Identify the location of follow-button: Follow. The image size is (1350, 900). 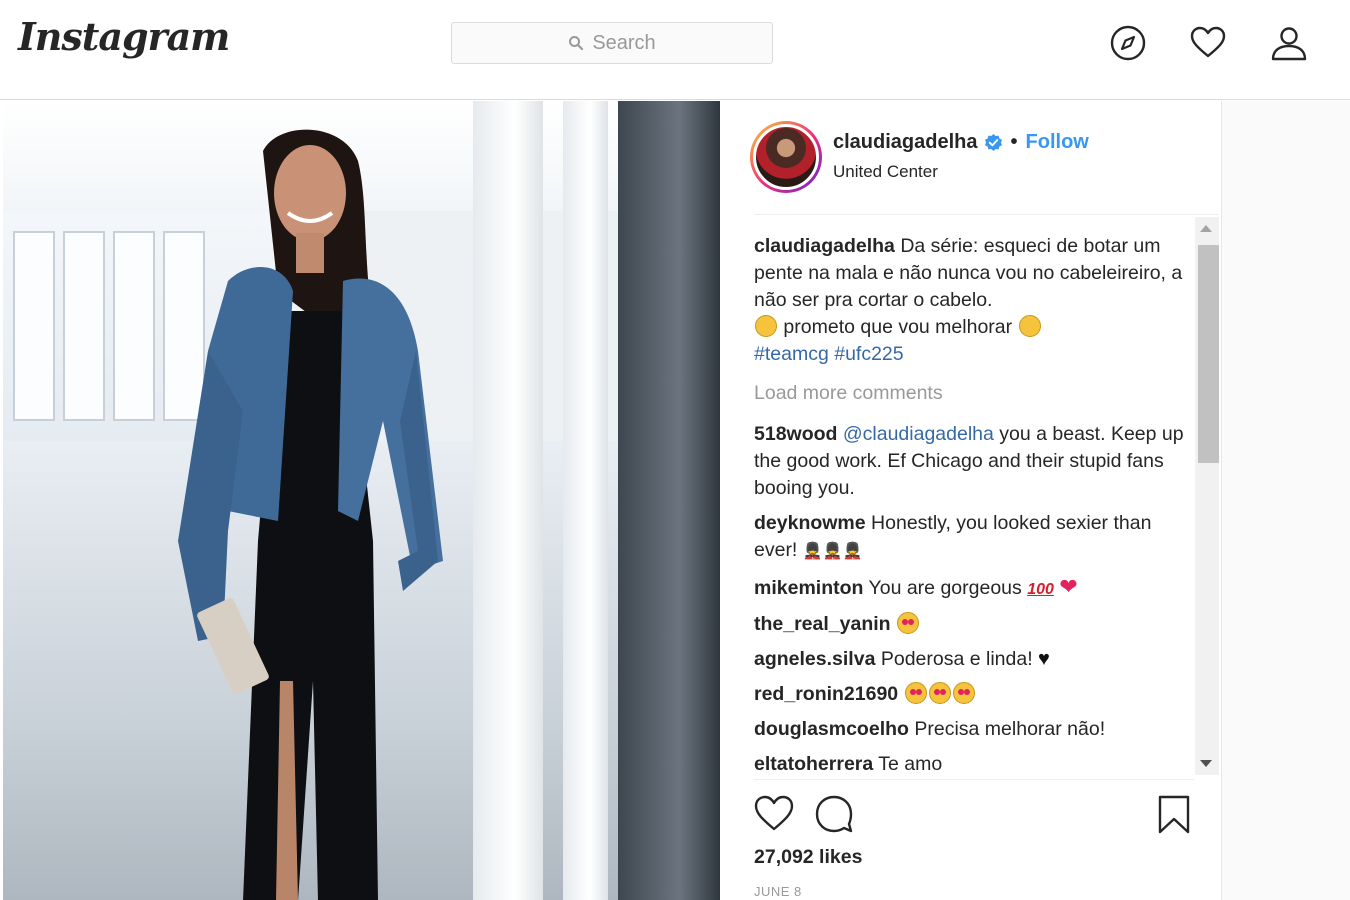
(1057, 142).